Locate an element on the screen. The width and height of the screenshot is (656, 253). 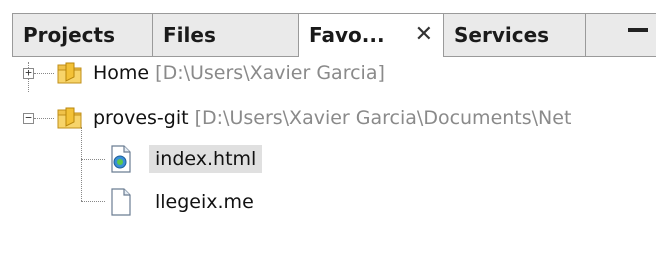
tab-services-label: Services is located at coordinates (502, 35).